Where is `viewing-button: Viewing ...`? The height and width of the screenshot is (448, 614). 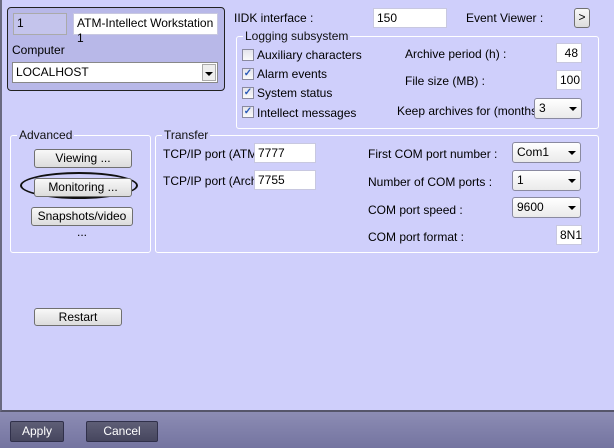
viewing-button: Viewing ... is located at coordinates (83, 158).